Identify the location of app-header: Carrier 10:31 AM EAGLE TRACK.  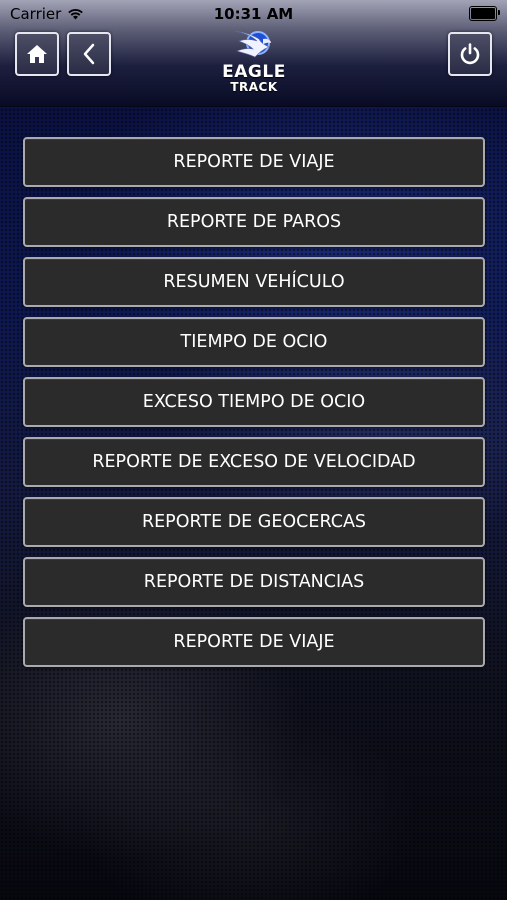
(253, 53).